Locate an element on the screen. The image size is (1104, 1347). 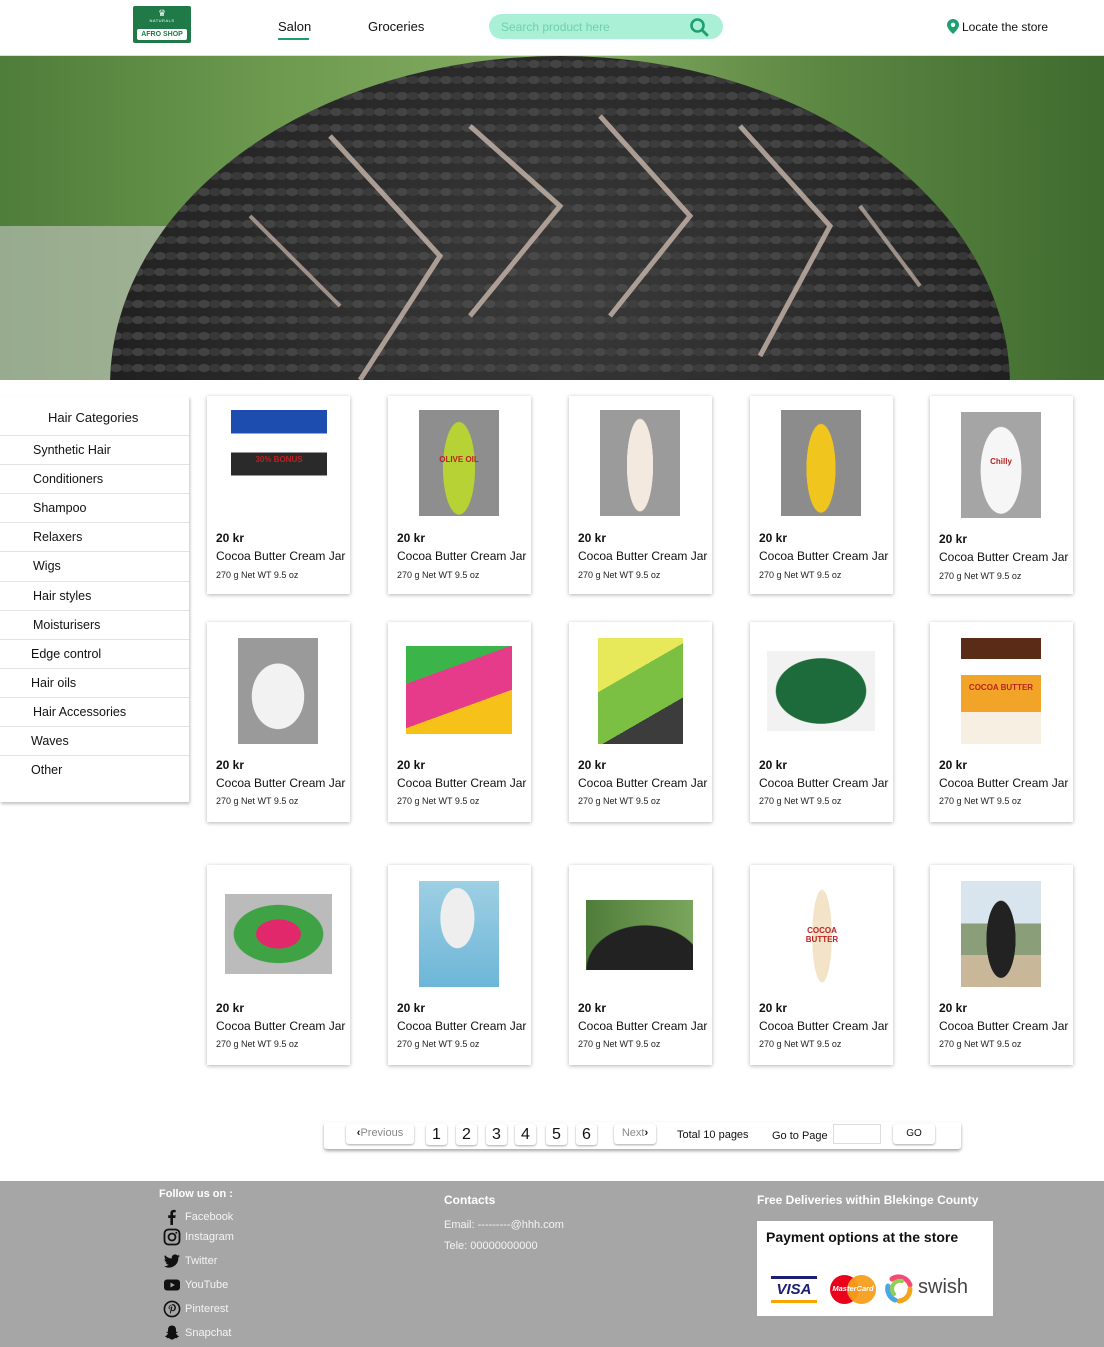
sidebar-item-other: Other is located at coordinates (94, 769).